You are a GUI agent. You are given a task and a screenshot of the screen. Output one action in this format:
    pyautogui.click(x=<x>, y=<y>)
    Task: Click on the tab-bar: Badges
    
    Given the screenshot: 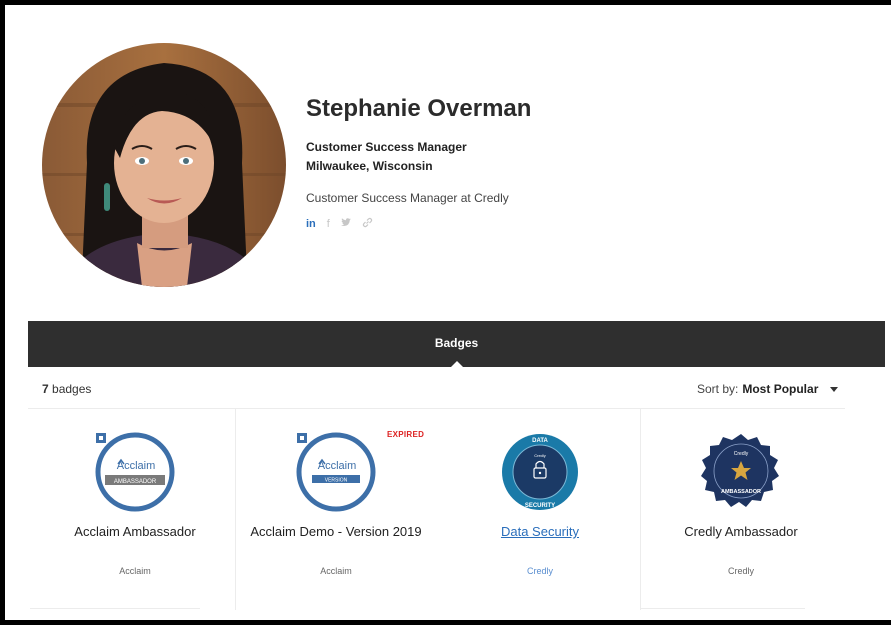 What is the action you would take?
    pyautogui.click(x=456, y=344)
    